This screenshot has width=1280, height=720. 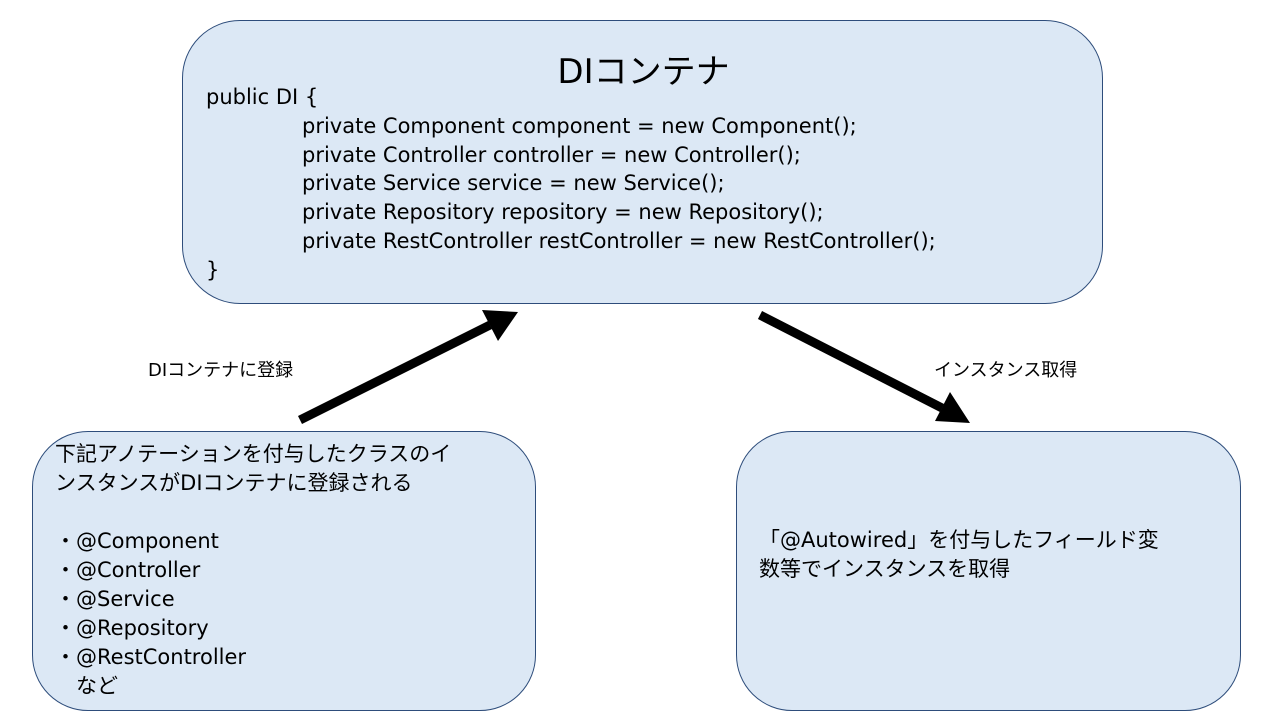 I want to click on register-edge-label: DIコンテナに登録, so click(x=221, y=370).